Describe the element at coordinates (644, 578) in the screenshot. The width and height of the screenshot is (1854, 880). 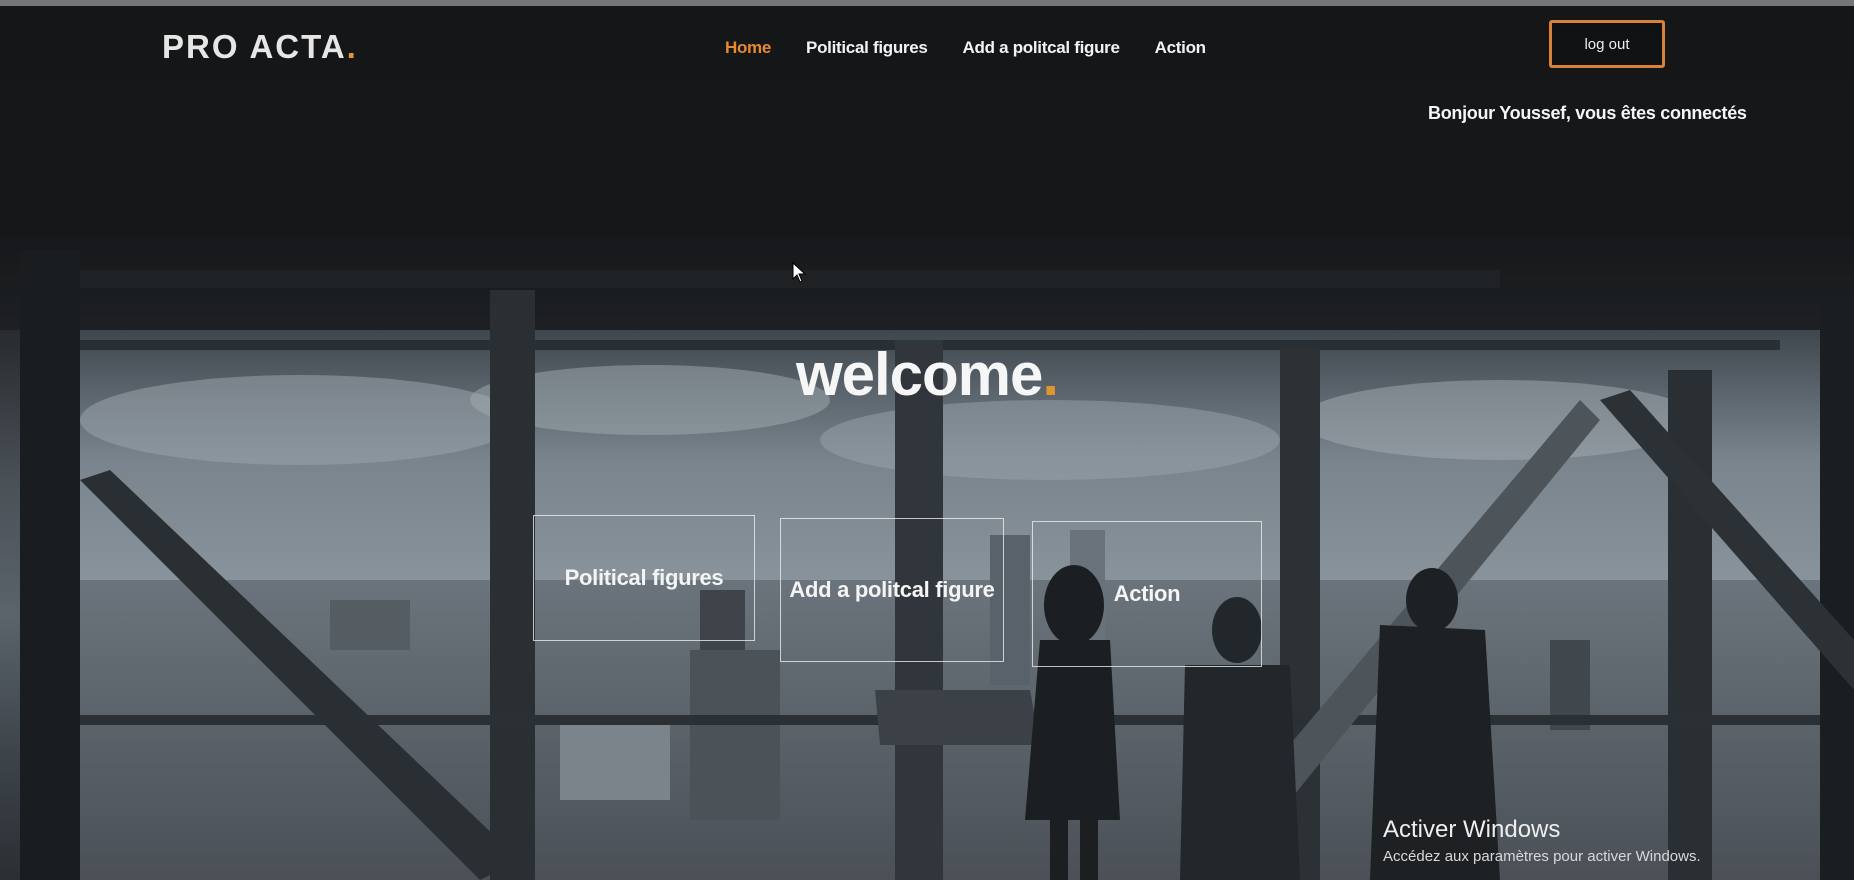
I see `card-political-figures: Political figures` at that location.